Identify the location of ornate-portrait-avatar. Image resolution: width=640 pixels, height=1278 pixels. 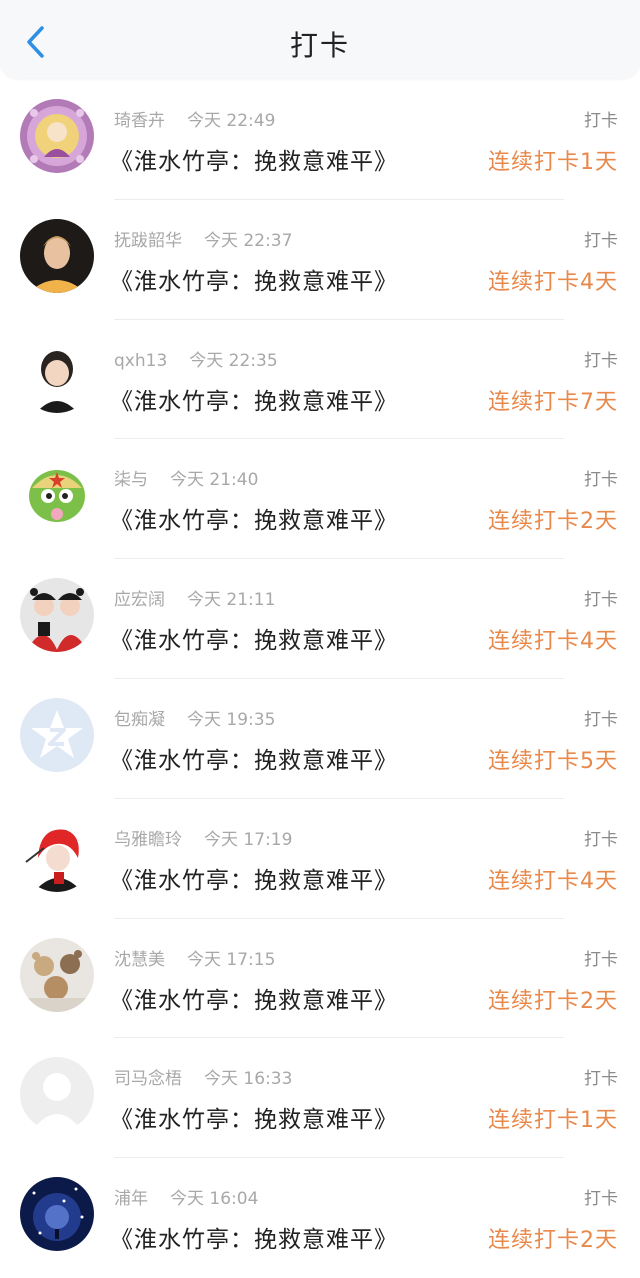
(57, 136).